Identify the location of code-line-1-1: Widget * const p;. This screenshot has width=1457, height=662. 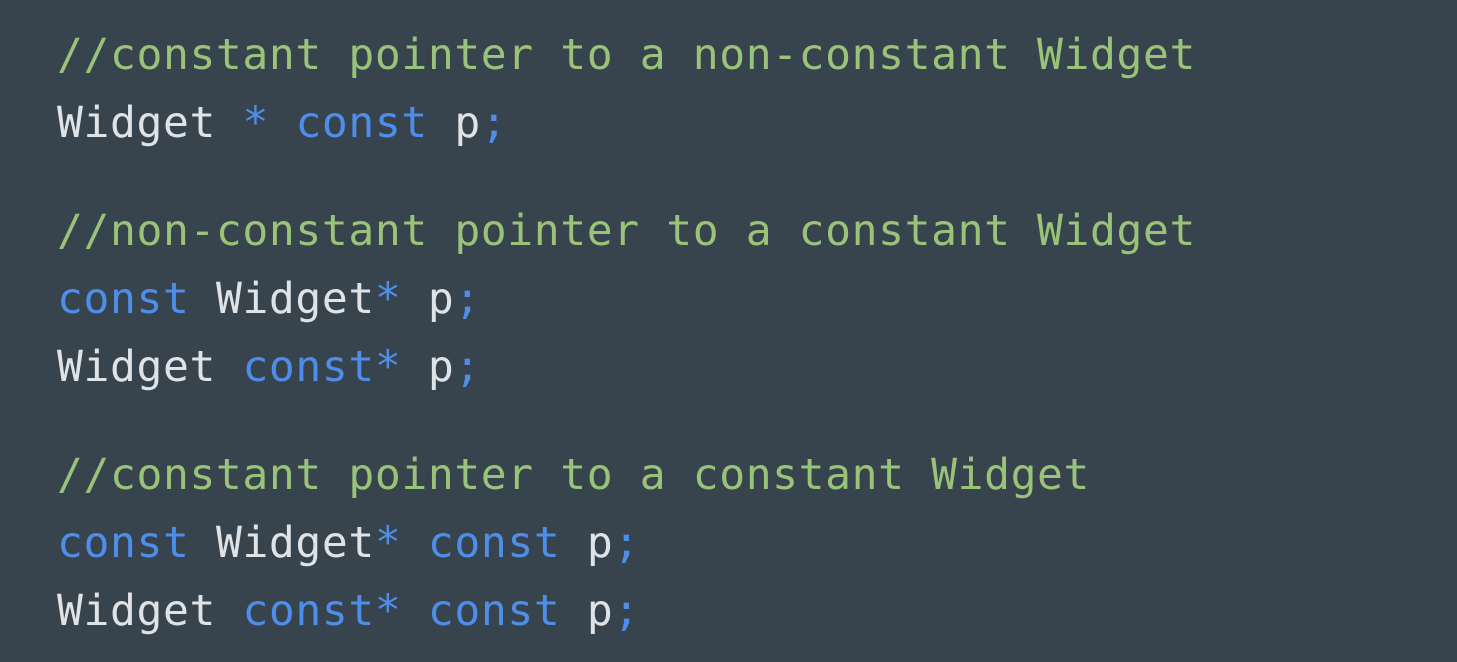
(757, 123).